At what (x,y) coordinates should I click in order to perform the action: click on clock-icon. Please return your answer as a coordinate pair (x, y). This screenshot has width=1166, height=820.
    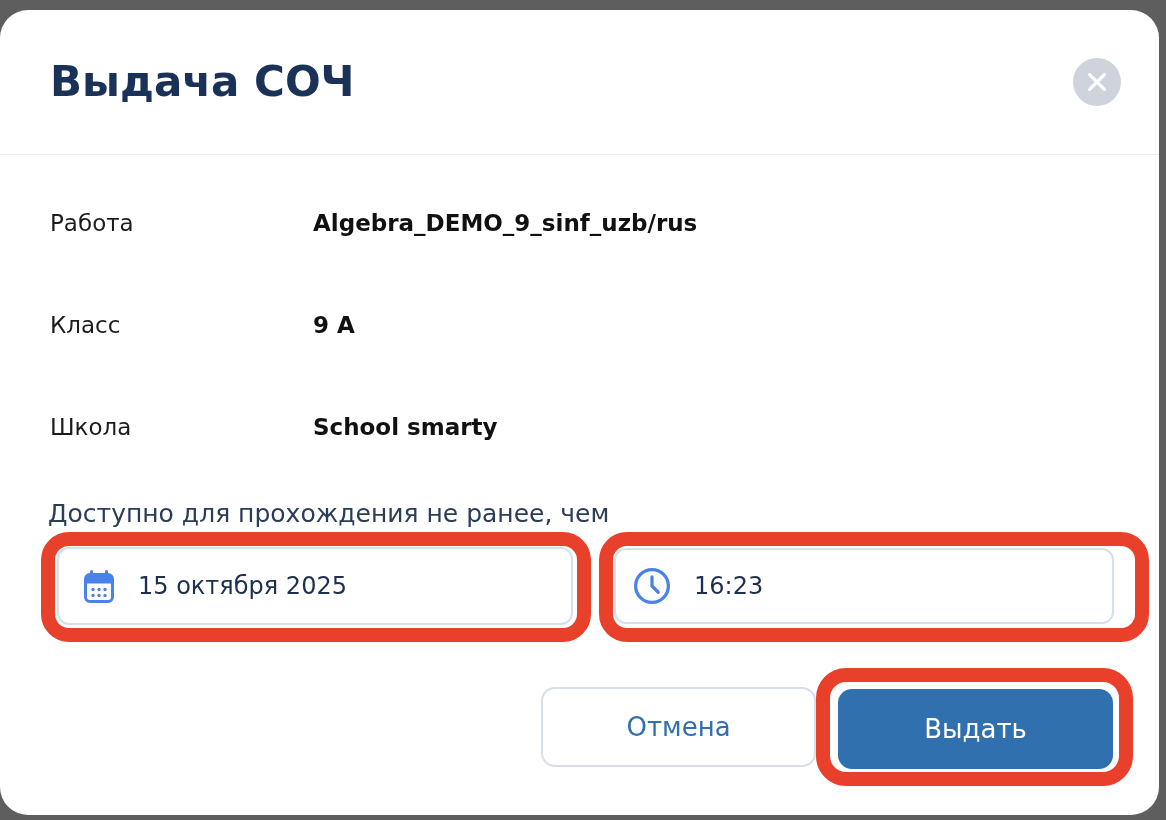
    Looking at the image, I should click on (652, 586).